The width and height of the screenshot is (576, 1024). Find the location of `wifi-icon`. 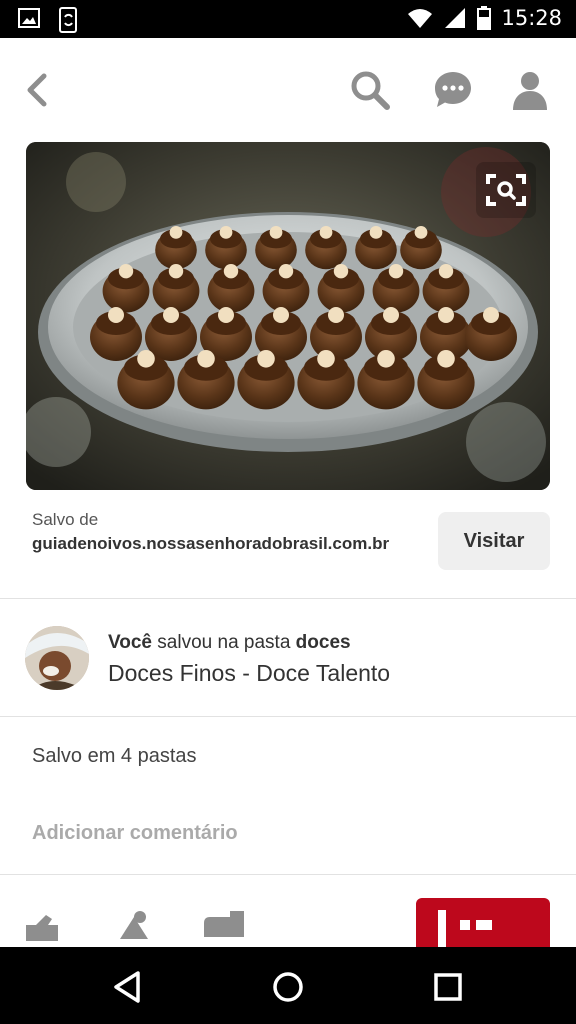

wifi-icon is located at coordinates (420, 18).